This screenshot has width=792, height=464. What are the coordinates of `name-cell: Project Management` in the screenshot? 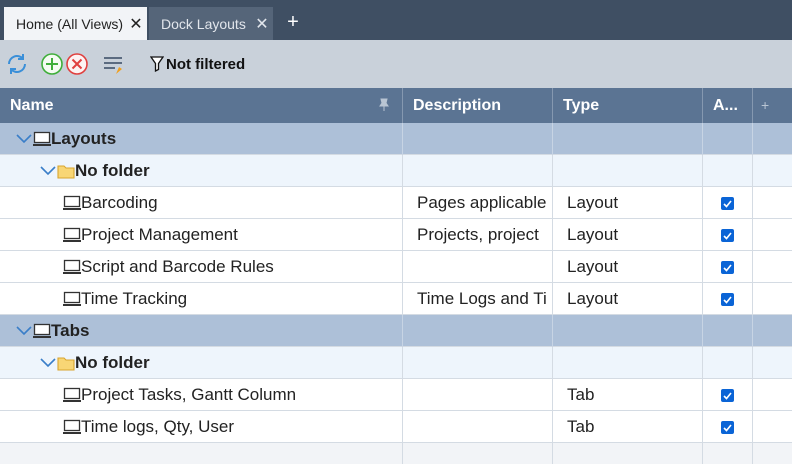 It's located at (150, 235).